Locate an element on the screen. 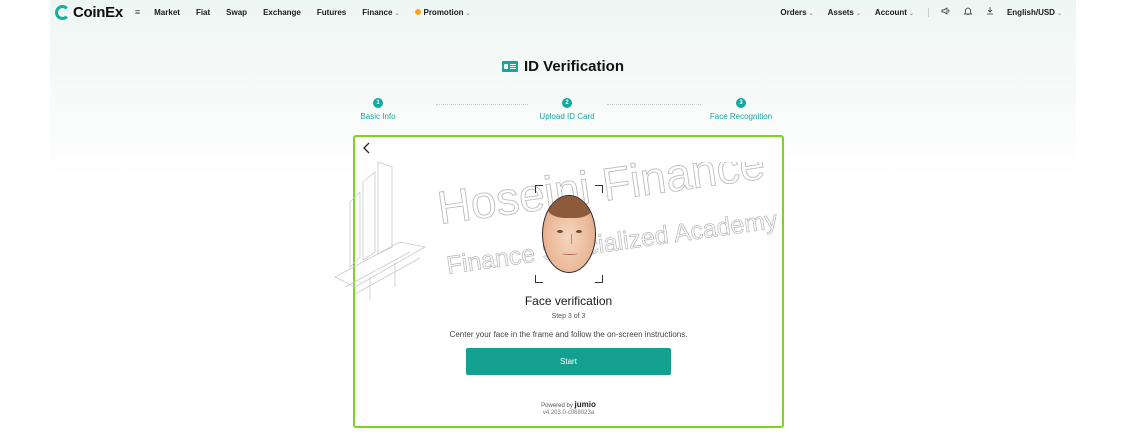 The width and height of the screenshot is (1126, 436). step-indicator: Step 3 of 3 is located at coordinates (568, 316).